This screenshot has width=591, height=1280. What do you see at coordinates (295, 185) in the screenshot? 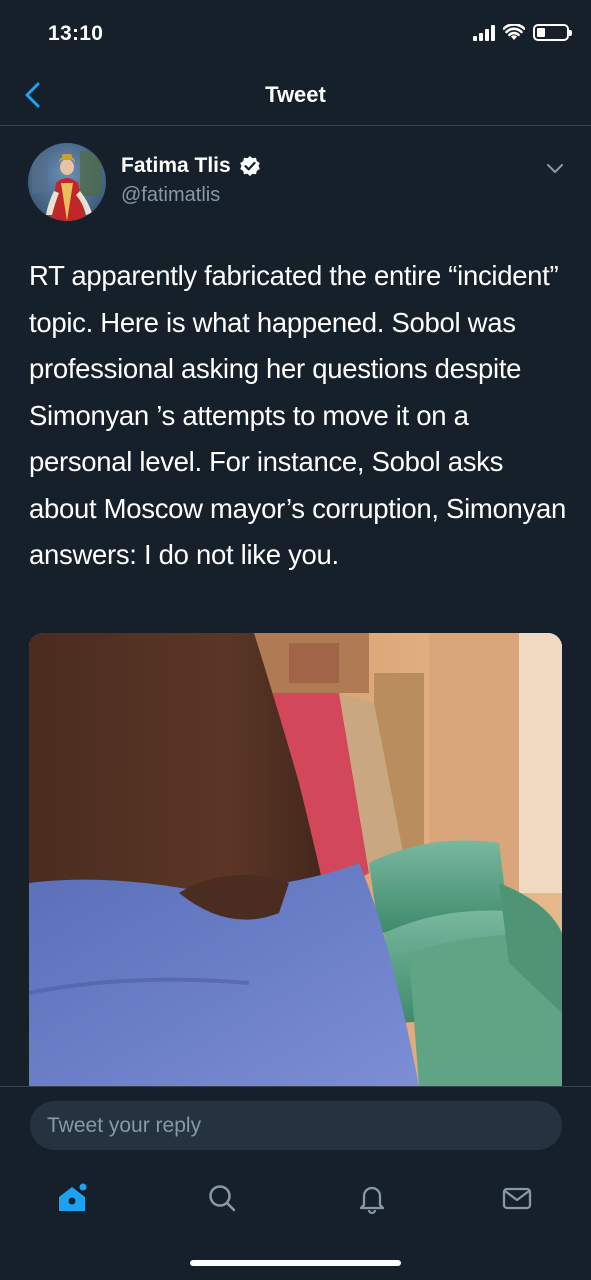
I see `tweet-header: Fatima Tlis @fatimatlis` at bounding box center [295, 185].